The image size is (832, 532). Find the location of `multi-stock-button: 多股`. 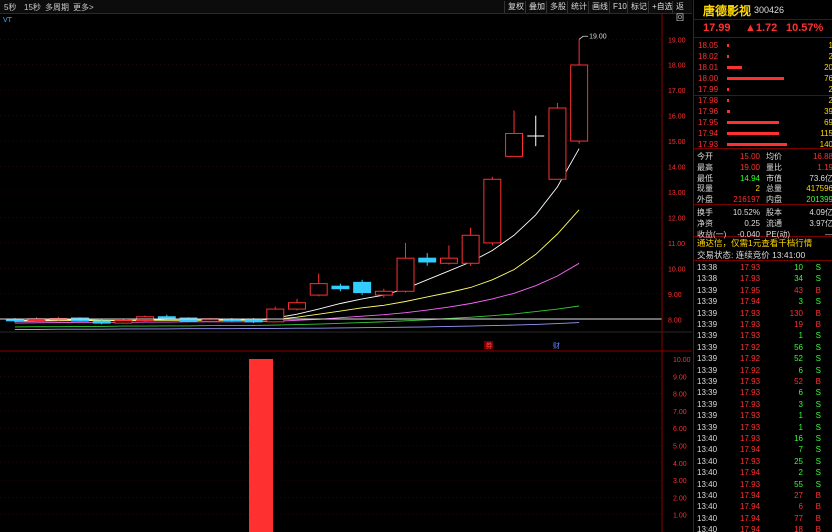

multi-stock-button: 多股 is located at coordinates (557, 7).